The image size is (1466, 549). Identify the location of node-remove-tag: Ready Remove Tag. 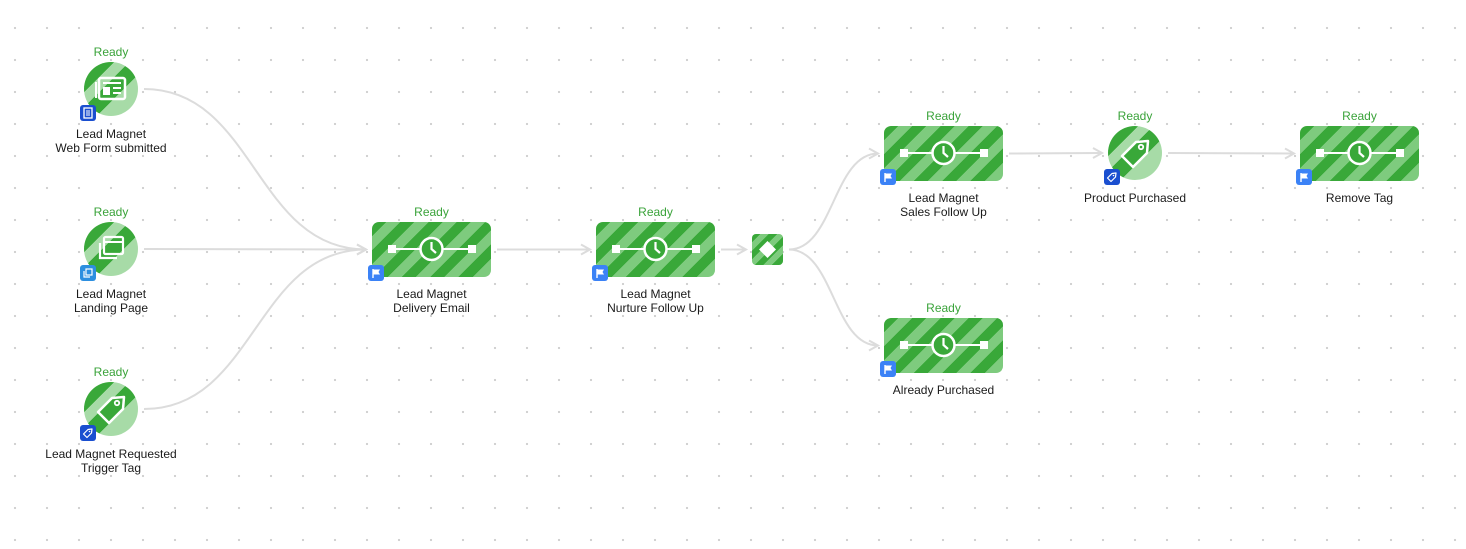
(1357, 168).